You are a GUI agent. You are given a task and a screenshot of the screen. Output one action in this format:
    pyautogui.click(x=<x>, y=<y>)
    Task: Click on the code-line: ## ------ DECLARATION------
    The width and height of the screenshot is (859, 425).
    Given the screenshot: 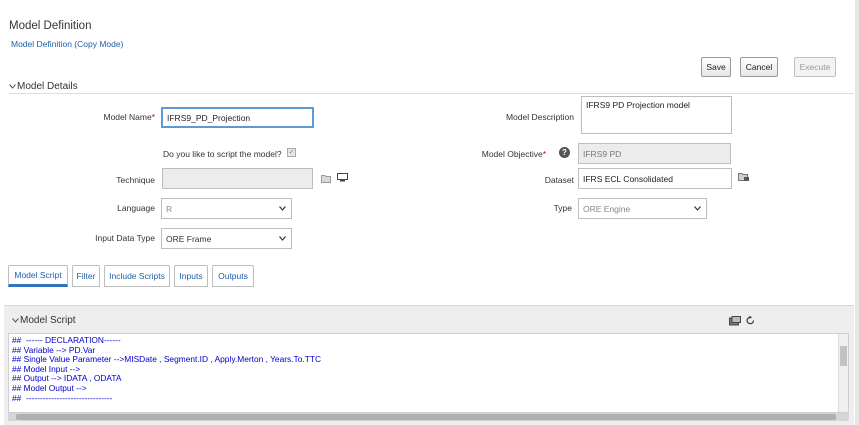 What is the action you would take?
    pyautogui.click(x=66, y=340)
    